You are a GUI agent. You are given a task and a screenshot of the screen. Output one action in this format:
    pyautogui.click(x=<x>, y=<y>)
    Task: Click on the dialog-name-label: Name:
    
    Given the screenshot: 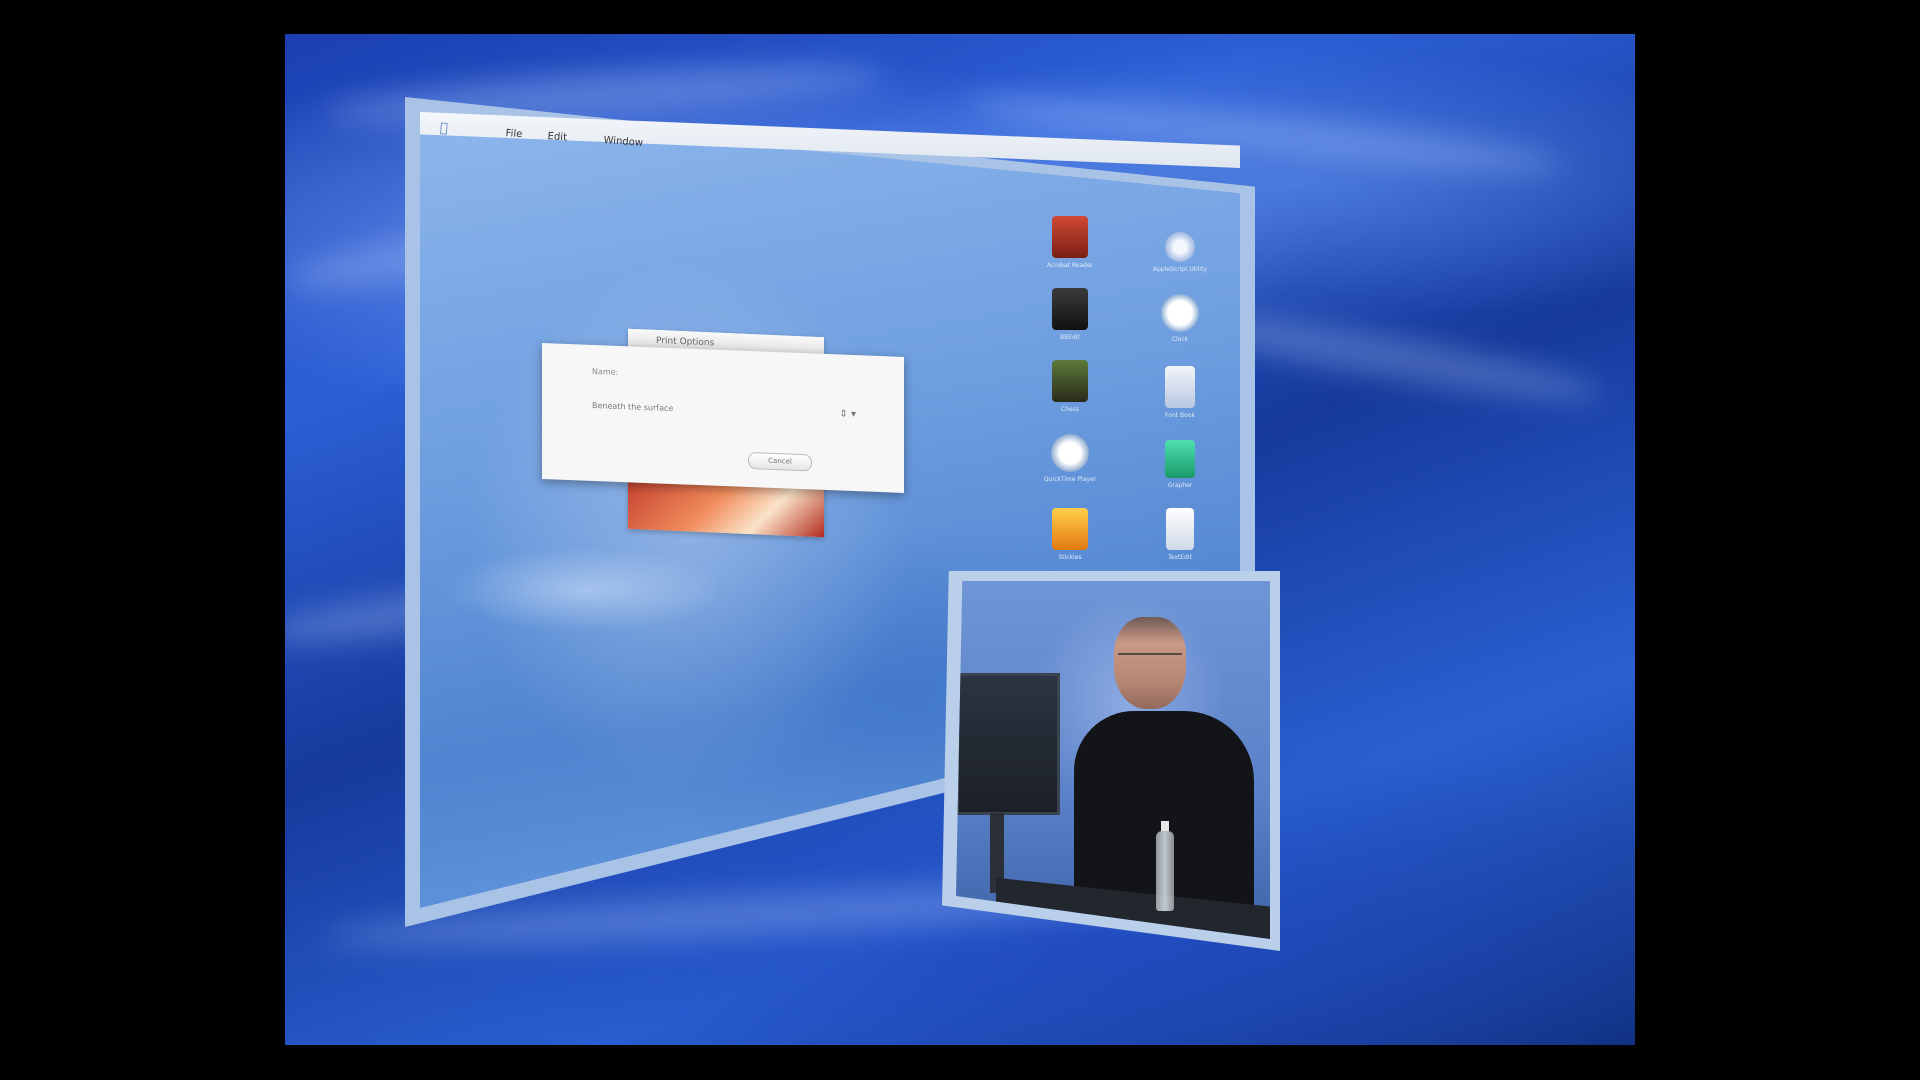 What is the action you would take?
    pyautogui.click(x=605, y=371)
    